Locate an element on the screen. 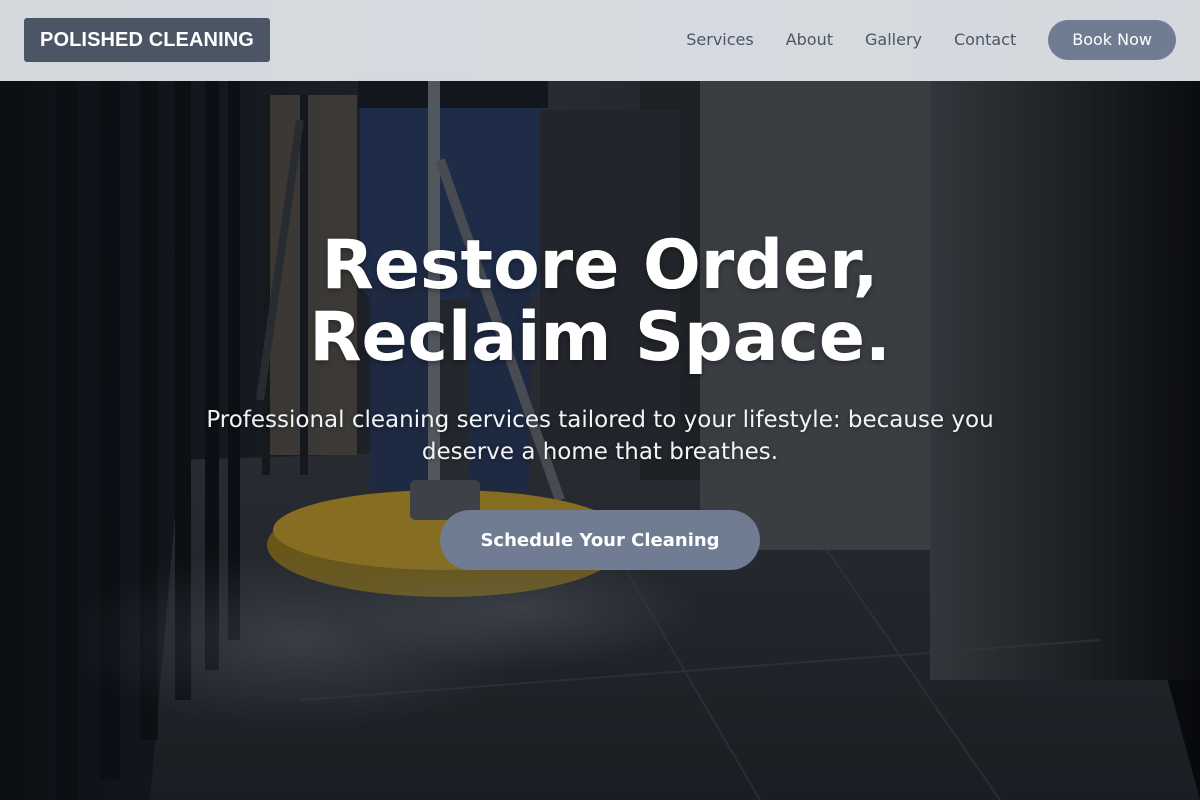 The width and height of the screenshot is (1200, 800). hero-title-line-1: Restore Order, is located at coordinates (600, 265).